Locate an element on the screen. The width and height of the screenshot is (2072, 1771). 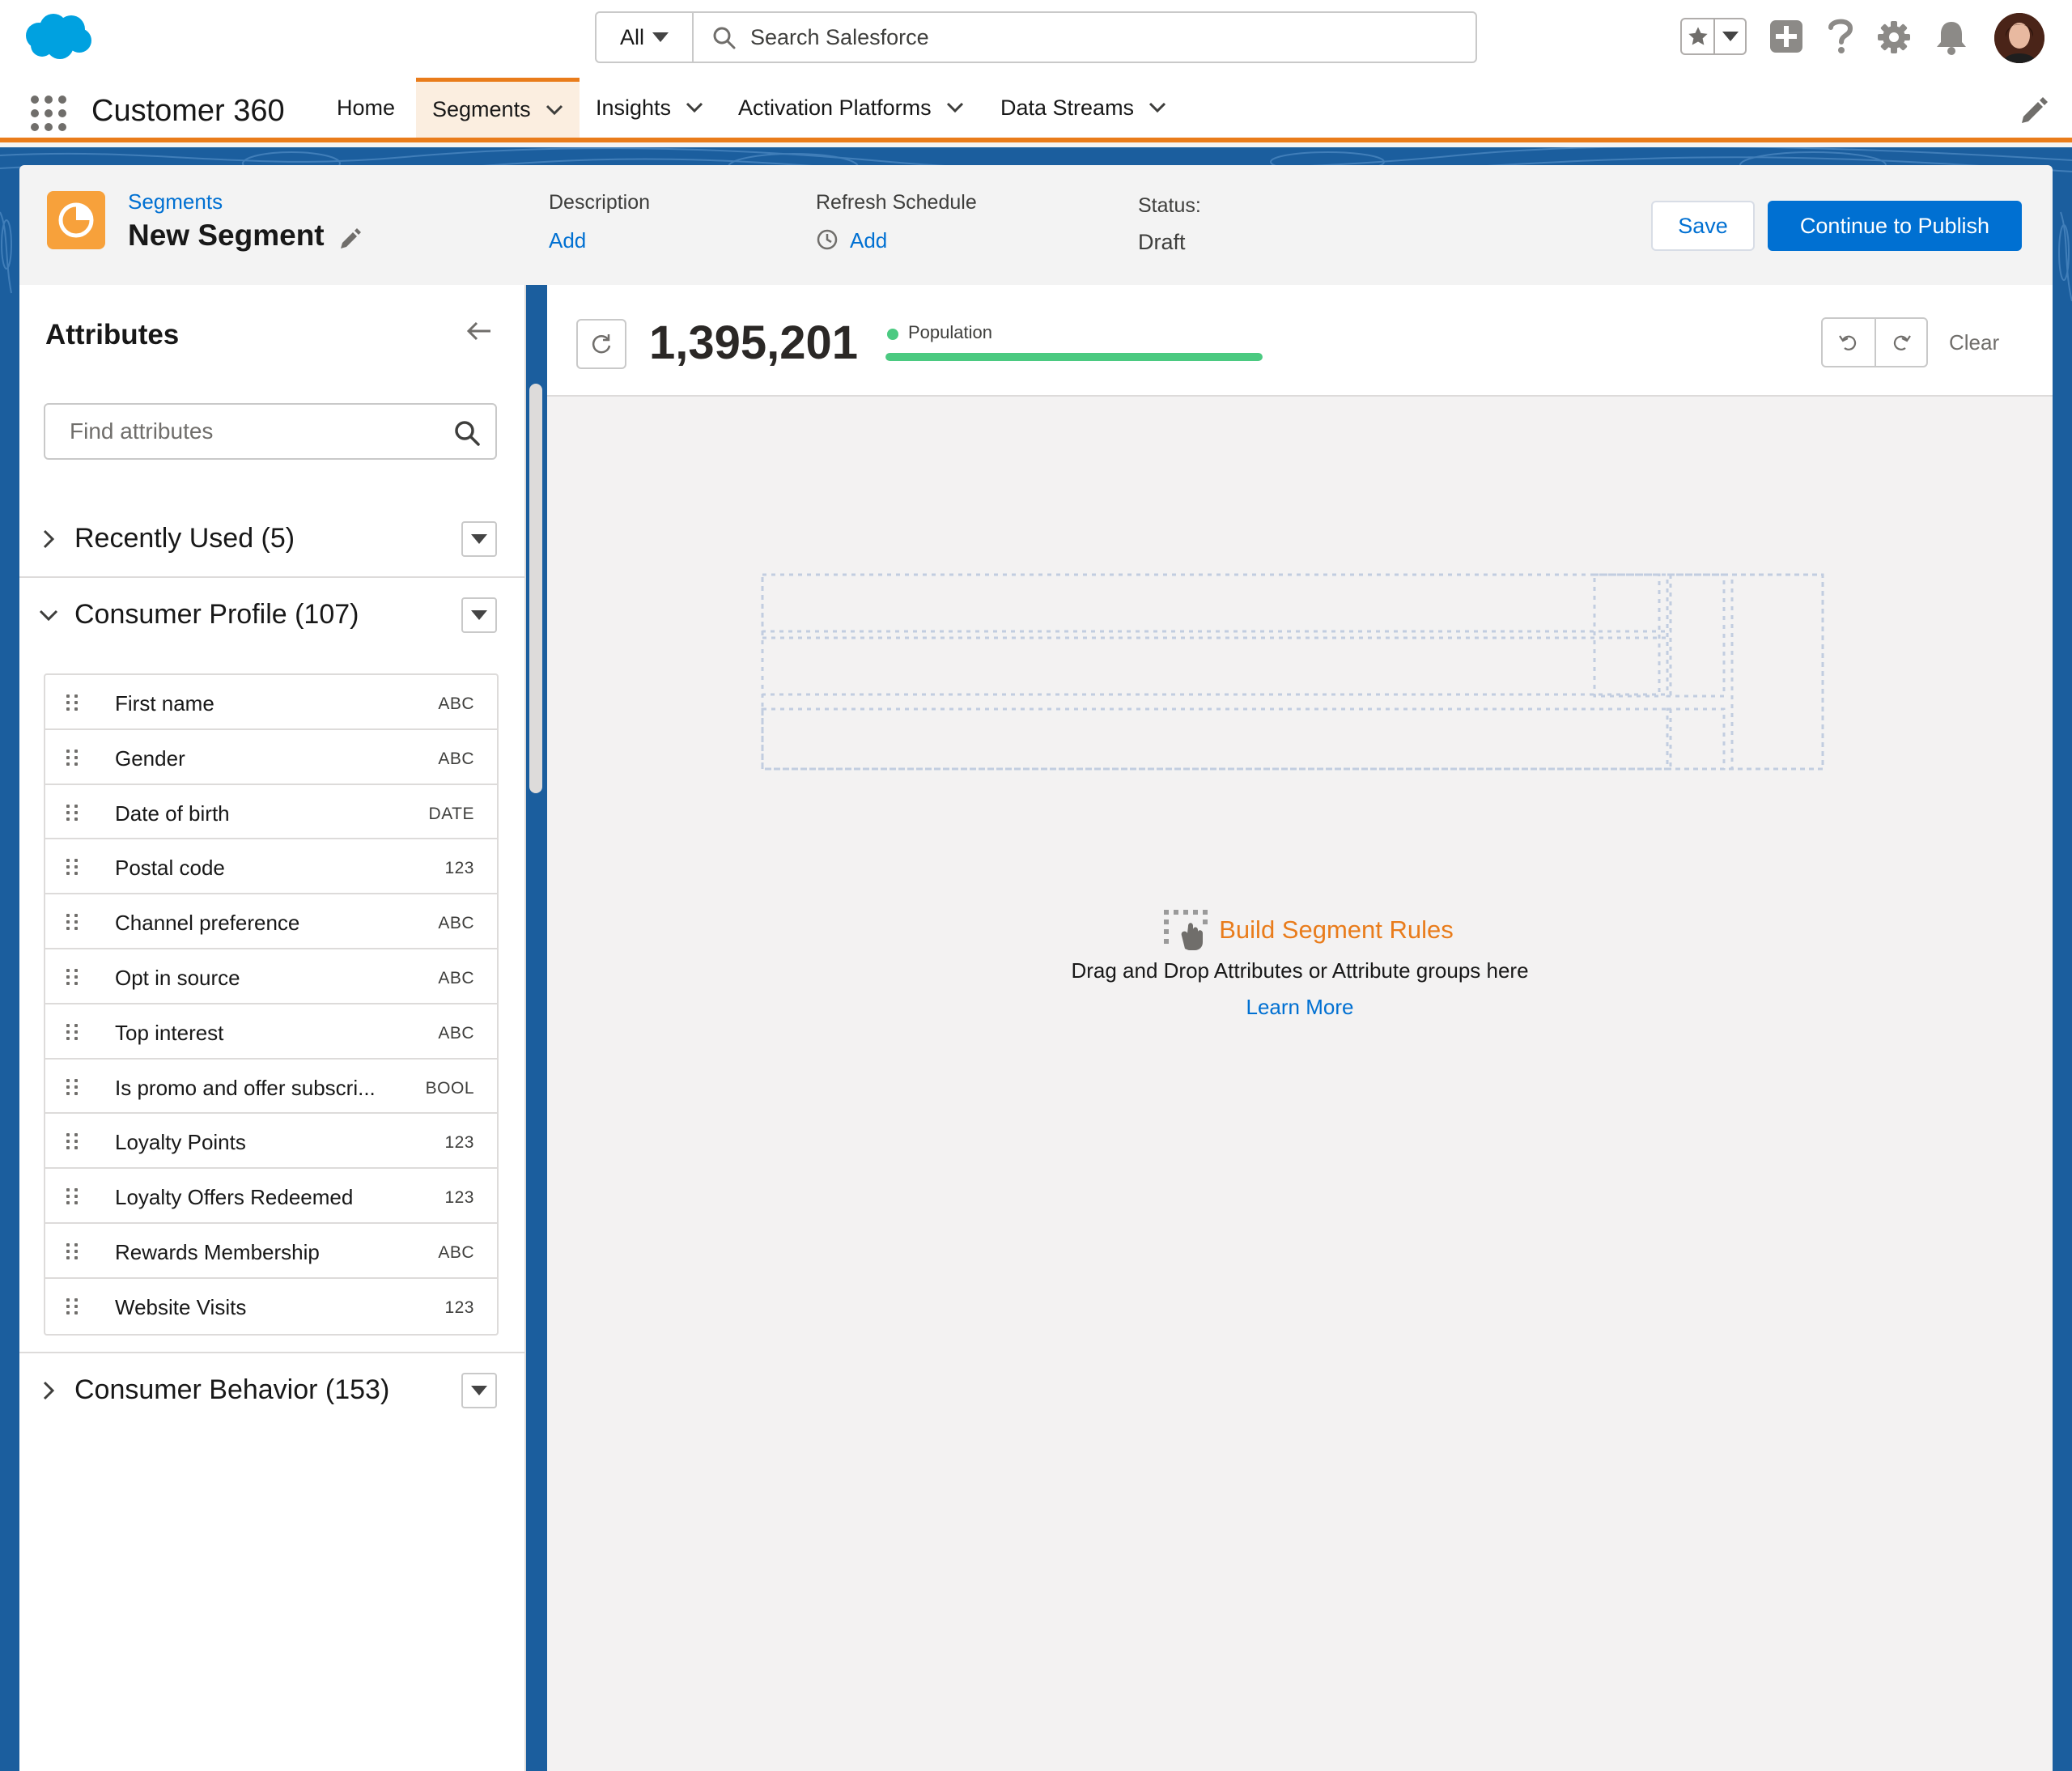
attribute-label: Rewards Membership is located at coordinates (217, 1251).